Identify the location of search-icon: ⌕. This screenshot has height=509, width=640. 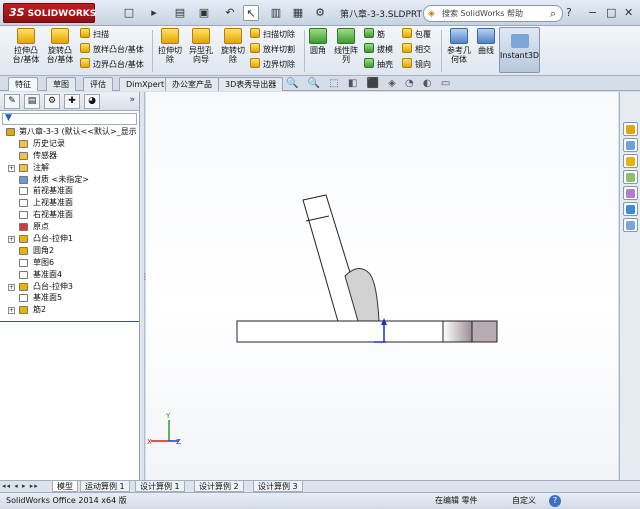
(553, 13).